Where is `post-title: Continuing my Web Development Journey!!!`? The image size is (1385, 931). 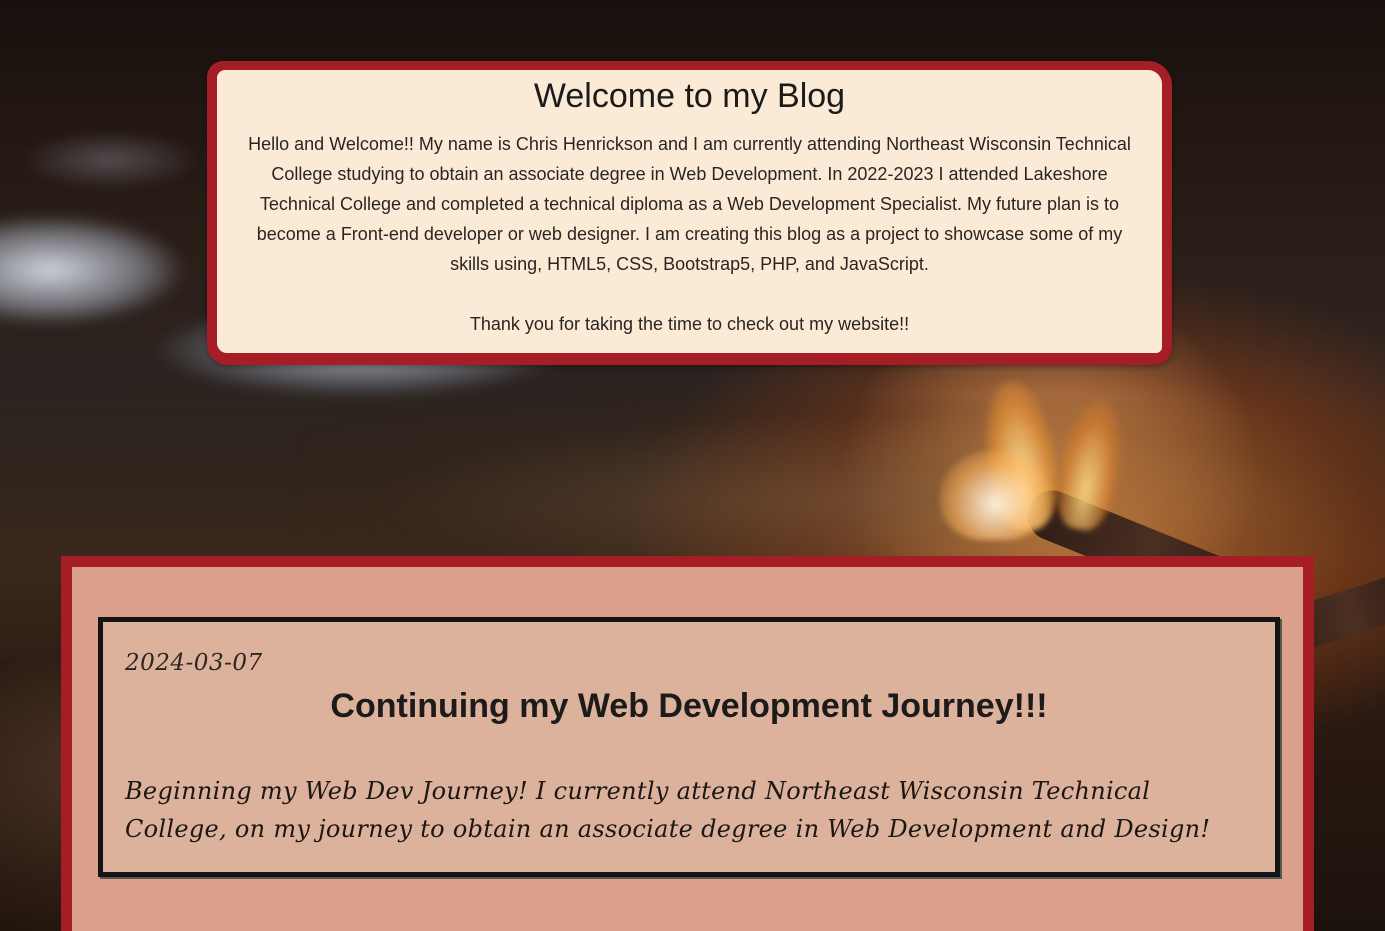 post-title: Continuing my Web Development Journey!!! is located at coordinates (689, 706).